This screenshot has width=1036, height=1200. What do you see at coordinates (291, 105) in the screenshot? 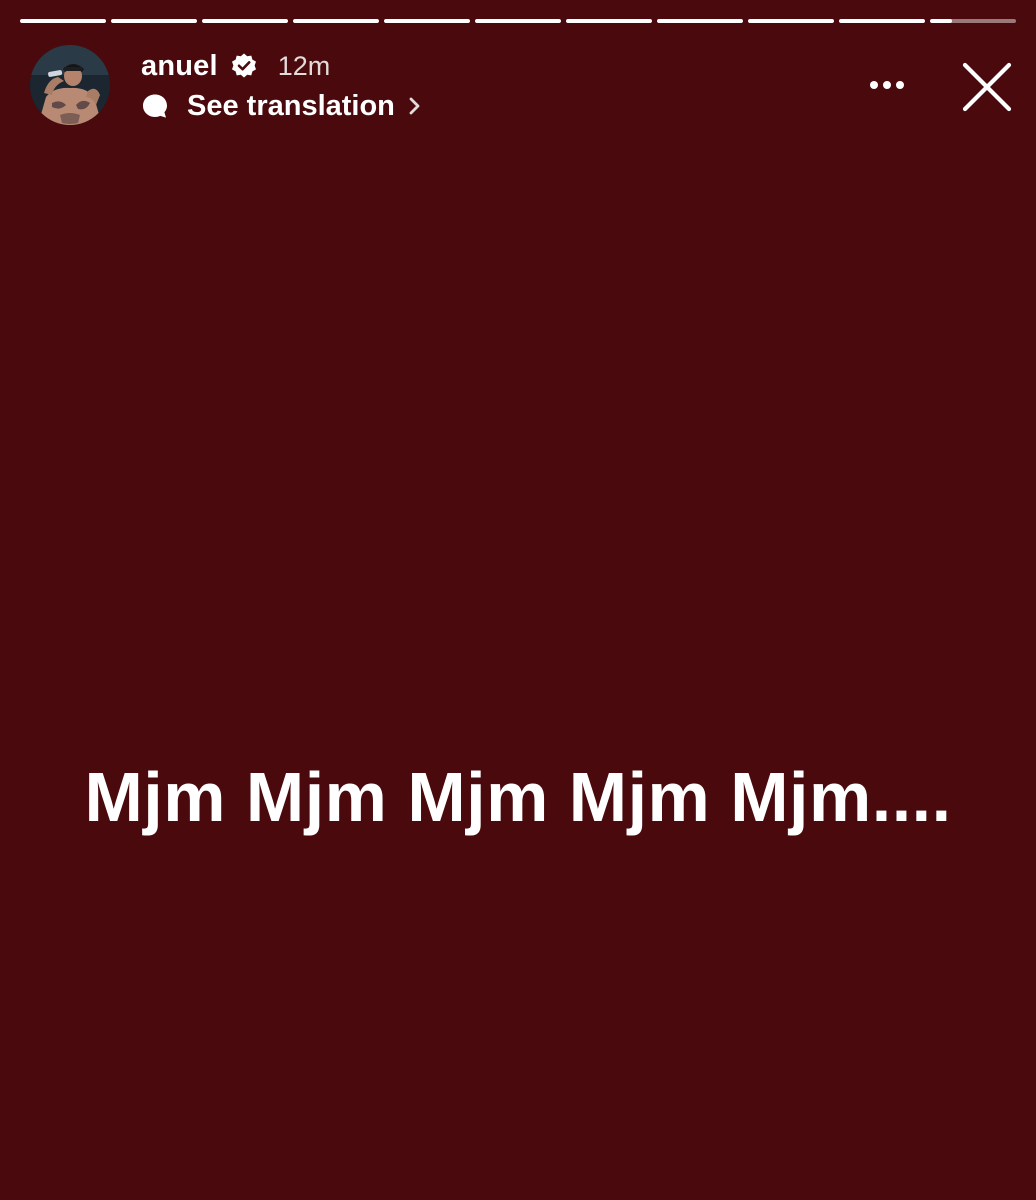
I see `see-translation-label: See translation` at bounding box center [291, 105].